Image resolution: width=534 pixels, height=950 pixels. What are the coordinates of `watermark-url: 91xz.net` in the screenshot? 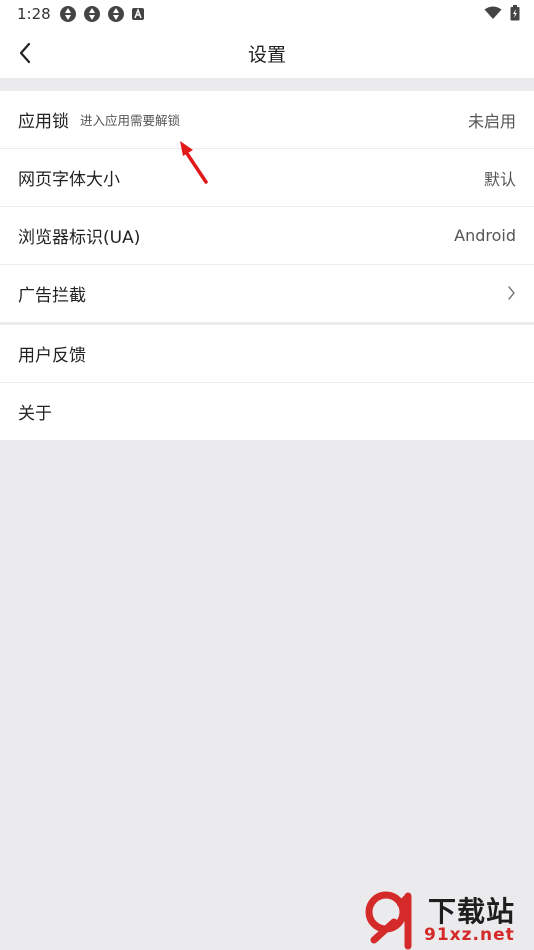 It's located at (469, 935).